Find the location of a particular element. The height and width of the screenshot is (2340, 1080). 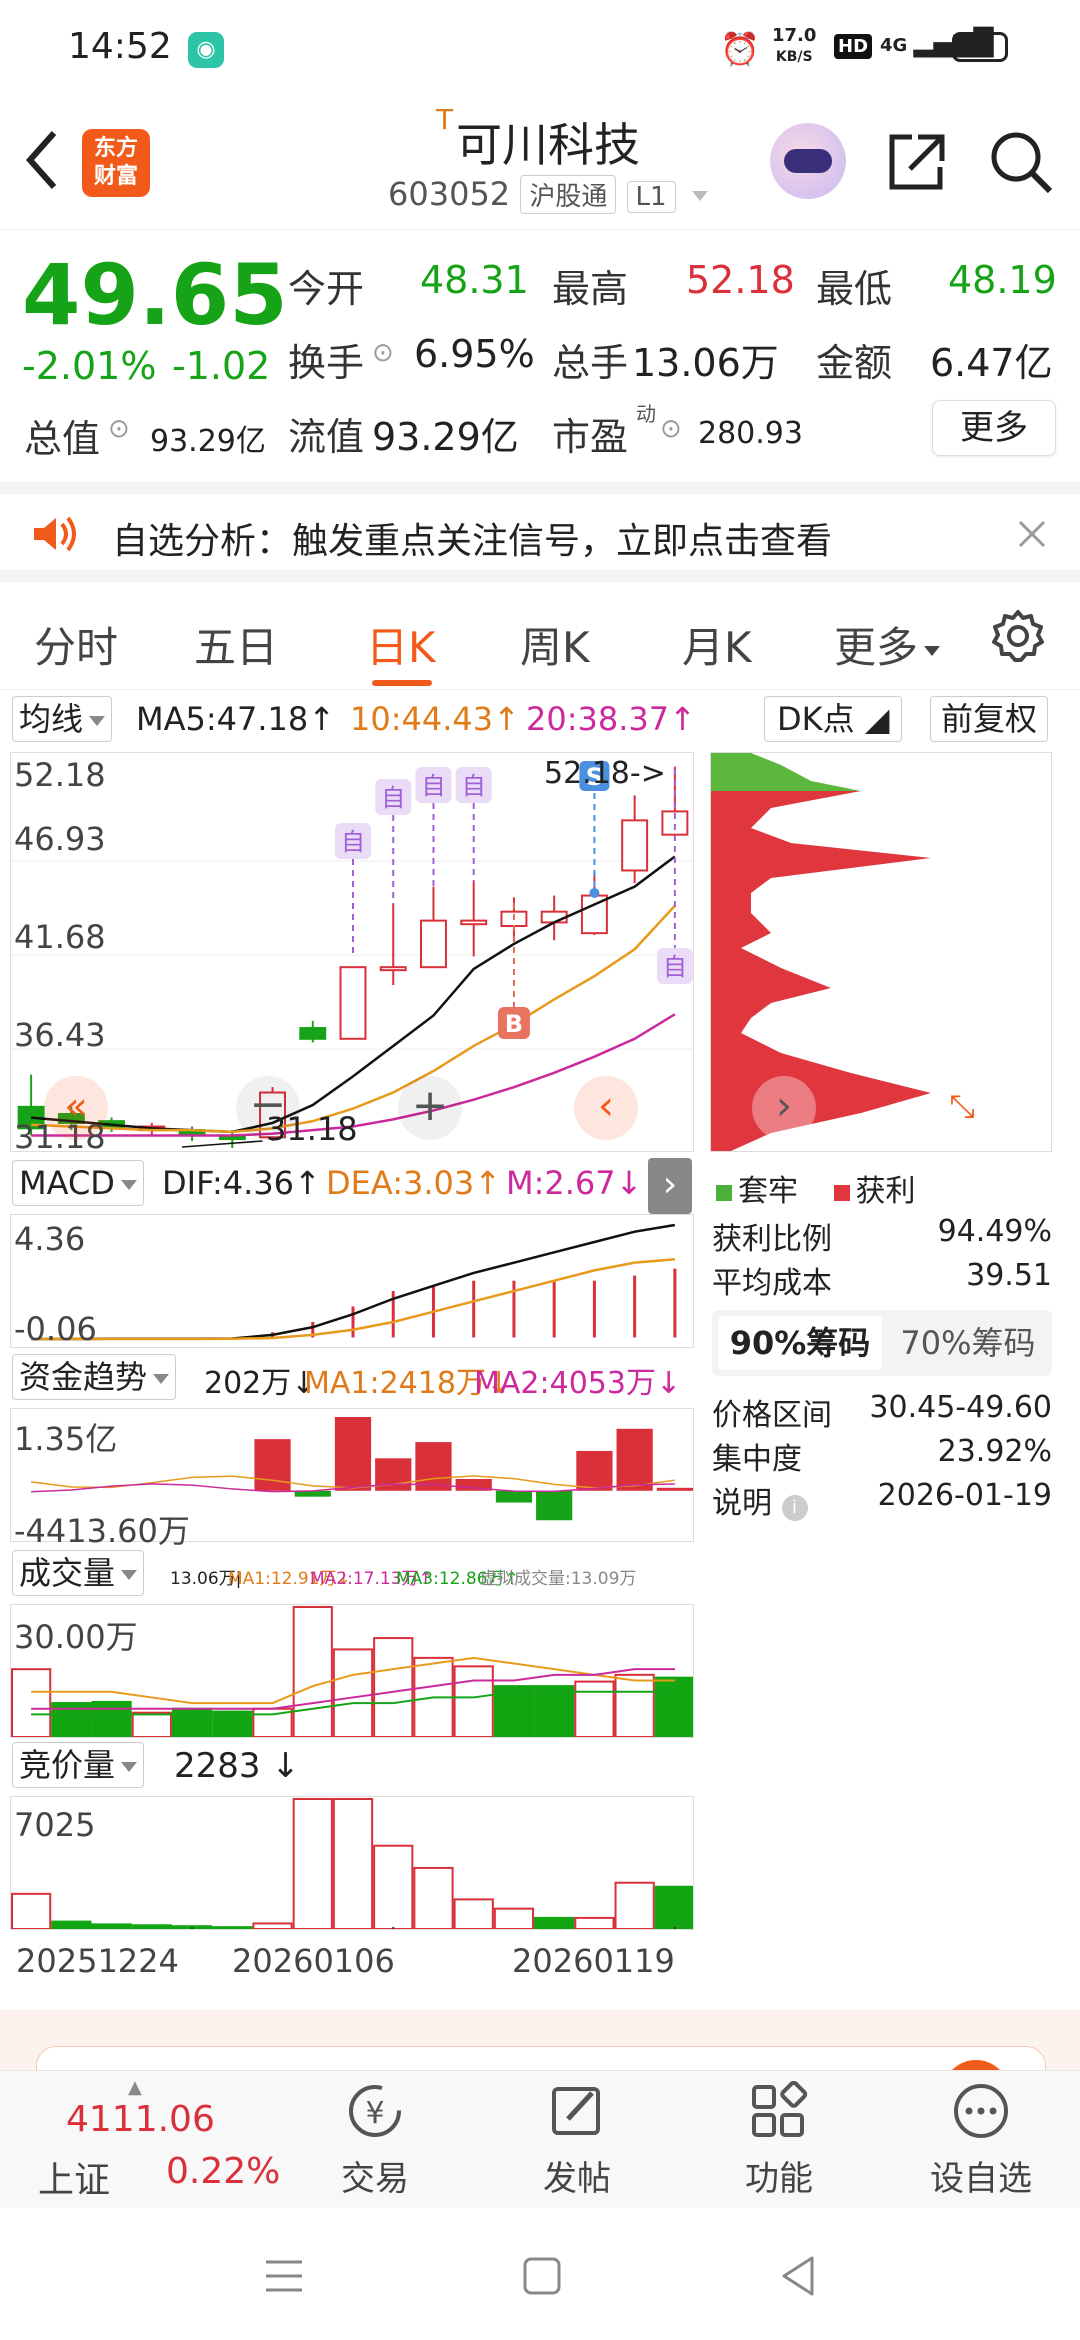

notice-bar: 自选分析：触发重点关注信号，立即点击查看 is located at coordinates (540, 532).